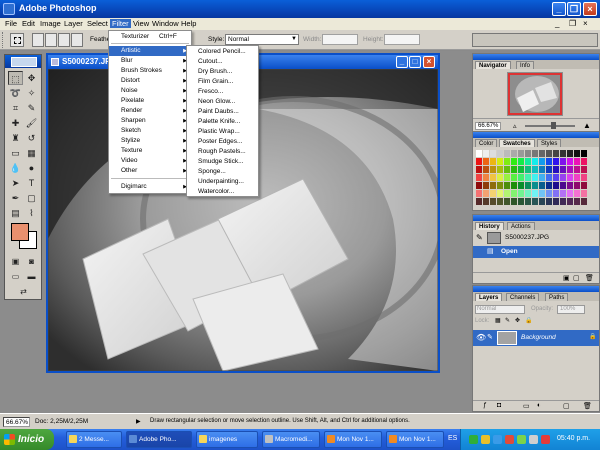 The height and width of the screenshot is (450, 600). What do you see at coordinates (150, 187) in the screenshot?
I see `filter-digimarc: Digimarc▶` at bounding box center [150, 187].